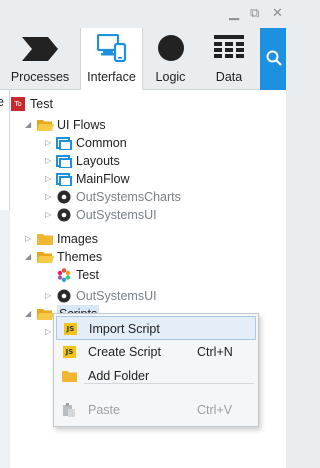 This screenshot has width=320, height=468. Describe the element at coordinates (145, 179) in the screenshot. I see `tree-item-mainflow: ▷ MainFlow` at that location.